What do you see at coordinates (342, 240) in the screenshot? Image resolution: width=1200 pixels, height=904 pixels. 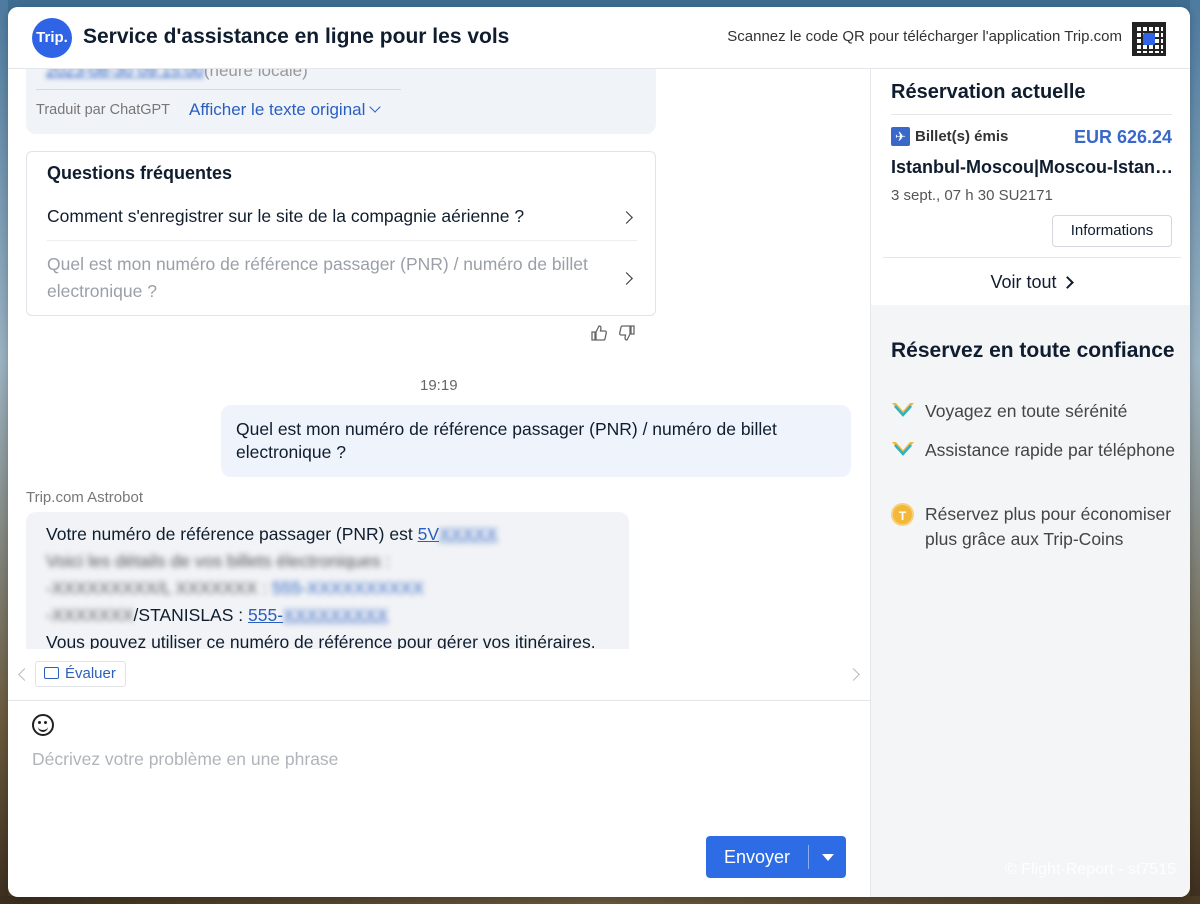 I see `faq-divider` at bounding box center [342, 240].